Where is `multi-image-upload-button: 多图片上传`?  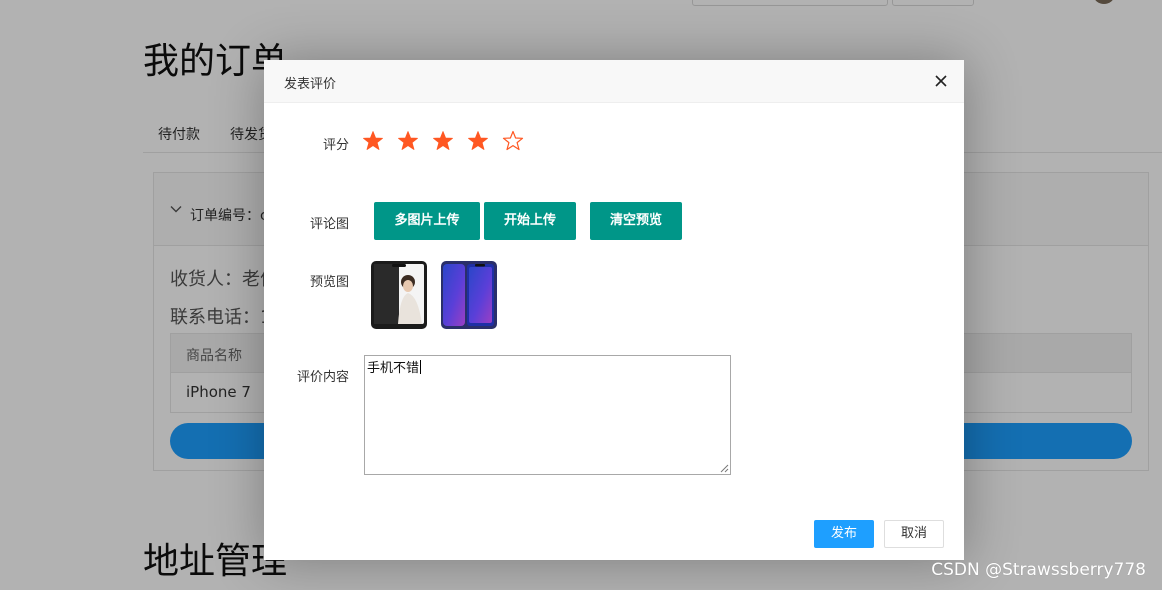 multi-image-upload-button: 多图片上传 is located at coordinates (427, 221).